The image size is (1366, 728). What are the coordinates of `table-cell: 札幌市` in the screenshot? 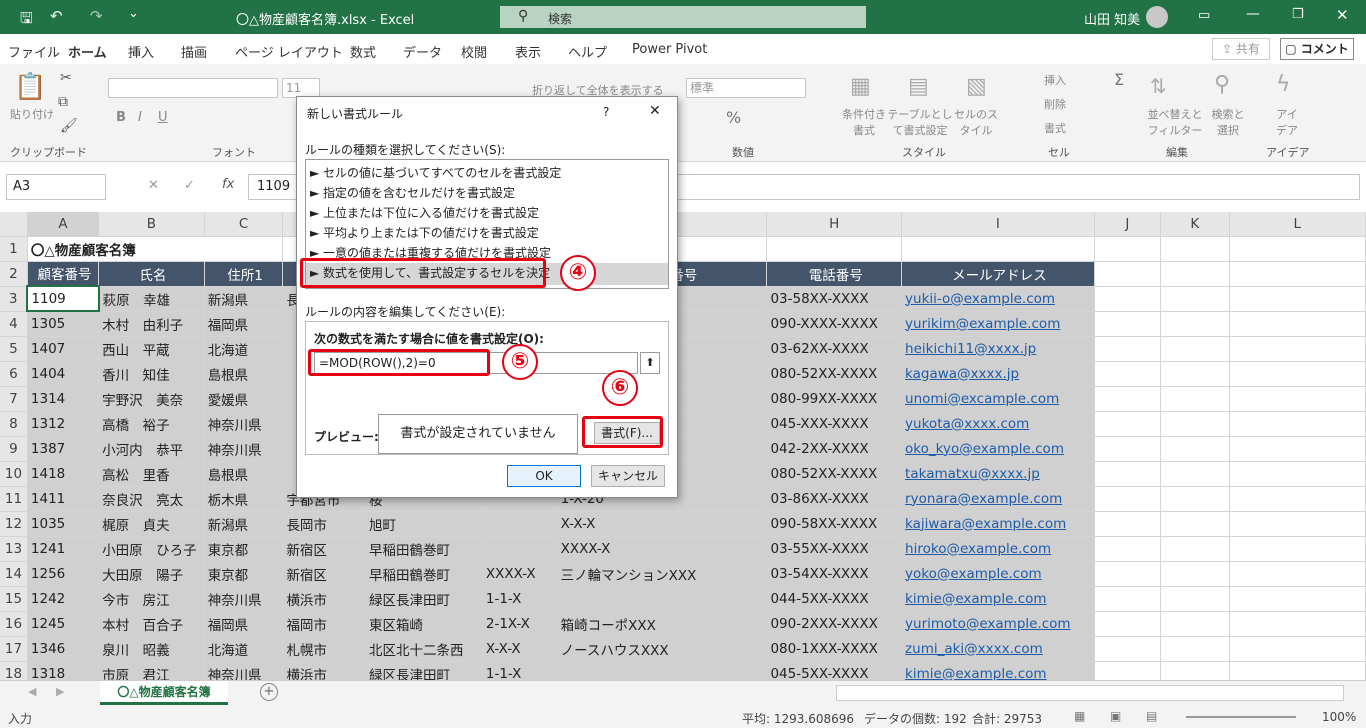 It's located at (324, 649).